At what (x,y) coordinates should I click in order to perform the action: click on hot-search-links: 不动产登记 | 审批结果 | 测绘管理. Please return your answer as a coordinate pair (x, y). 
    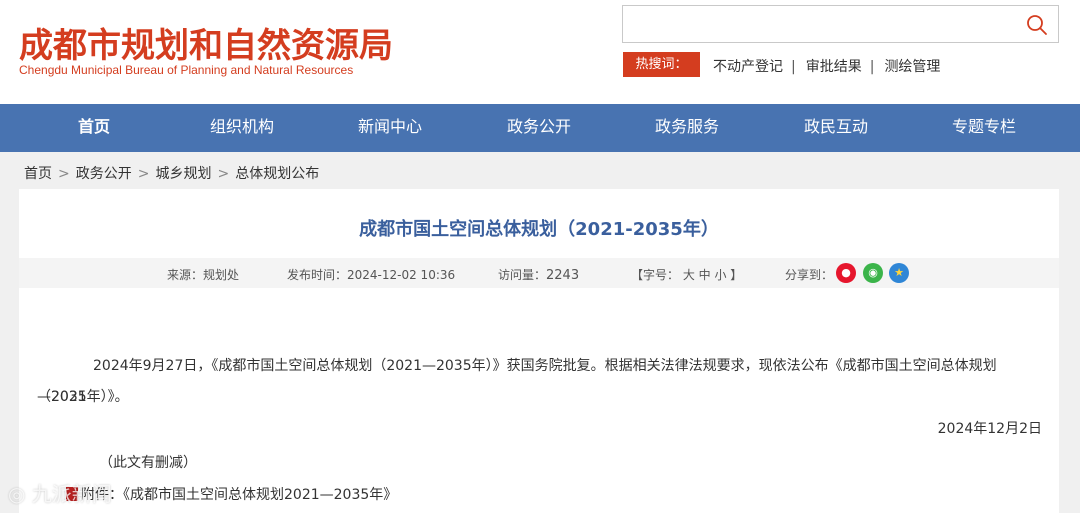
    Looking at the image, I should click on (826, 66).